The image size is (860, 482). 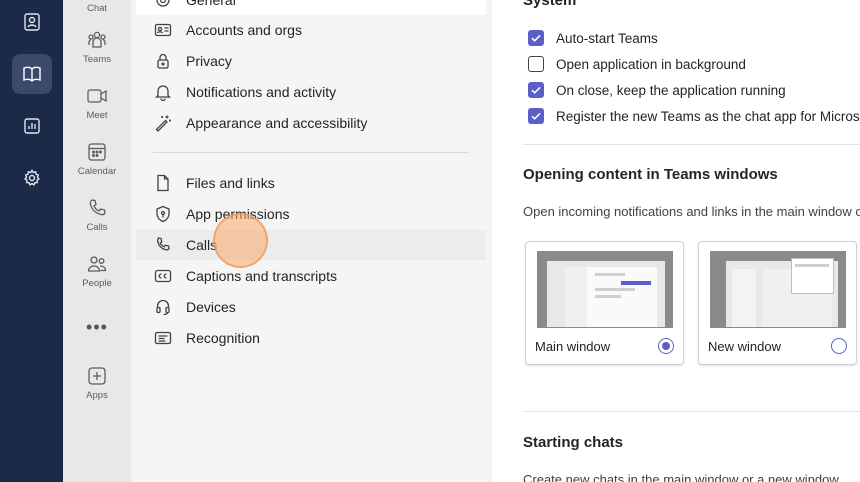 I want to click on app-calendar-label: Calendar, so click(x=97, y=171).